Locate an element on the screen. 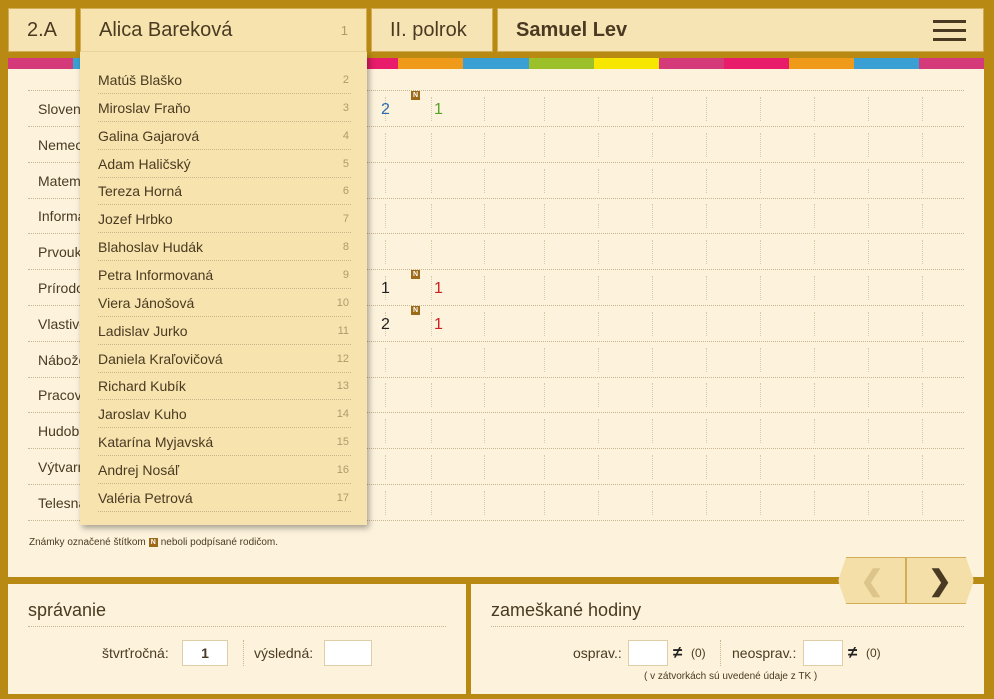 Image resolution: width=994 pixels, height=699 pixels. prev-student-button: ❮ is located at coordinates (872, 580).